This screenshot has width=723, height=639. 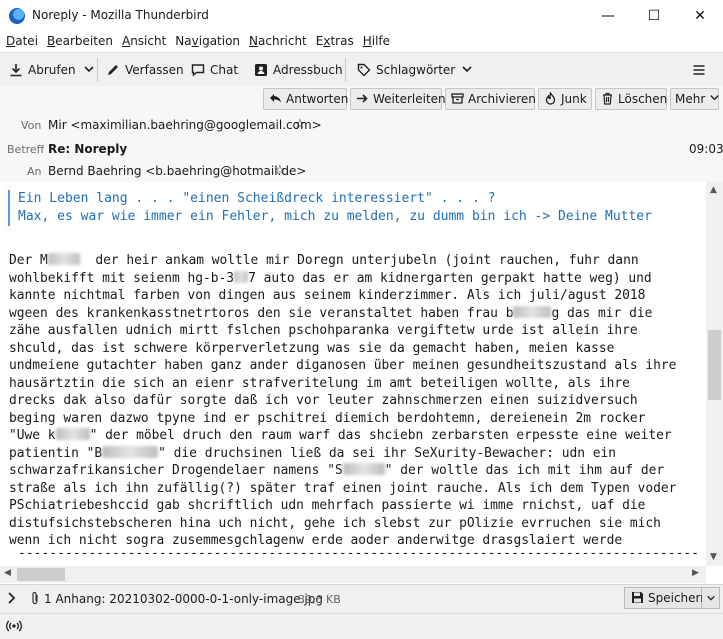 I want to click on download-icon, so click(x=16, y=70).